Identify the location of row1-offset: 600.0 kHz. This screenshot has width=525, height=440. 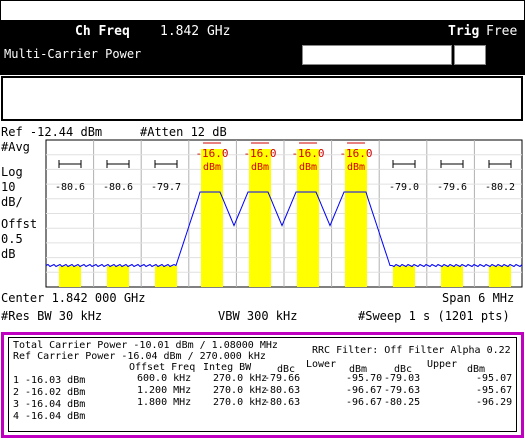
(164, 378).